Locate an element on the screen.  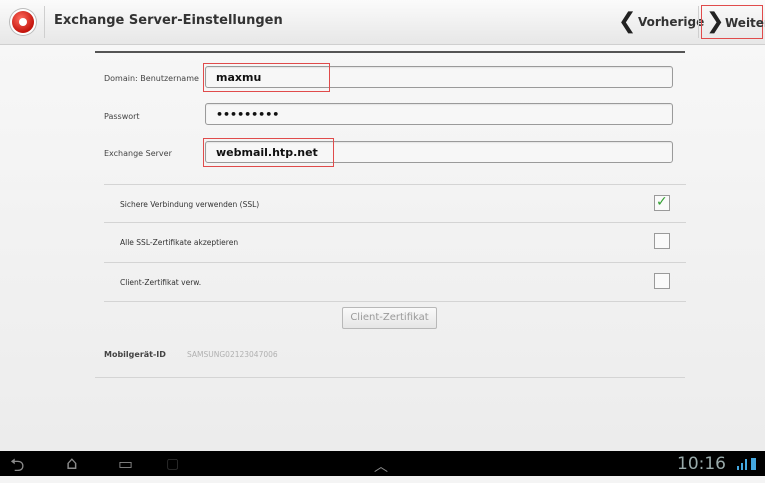
accept-all-certs-checkbox is located at coordinates (662, 241).